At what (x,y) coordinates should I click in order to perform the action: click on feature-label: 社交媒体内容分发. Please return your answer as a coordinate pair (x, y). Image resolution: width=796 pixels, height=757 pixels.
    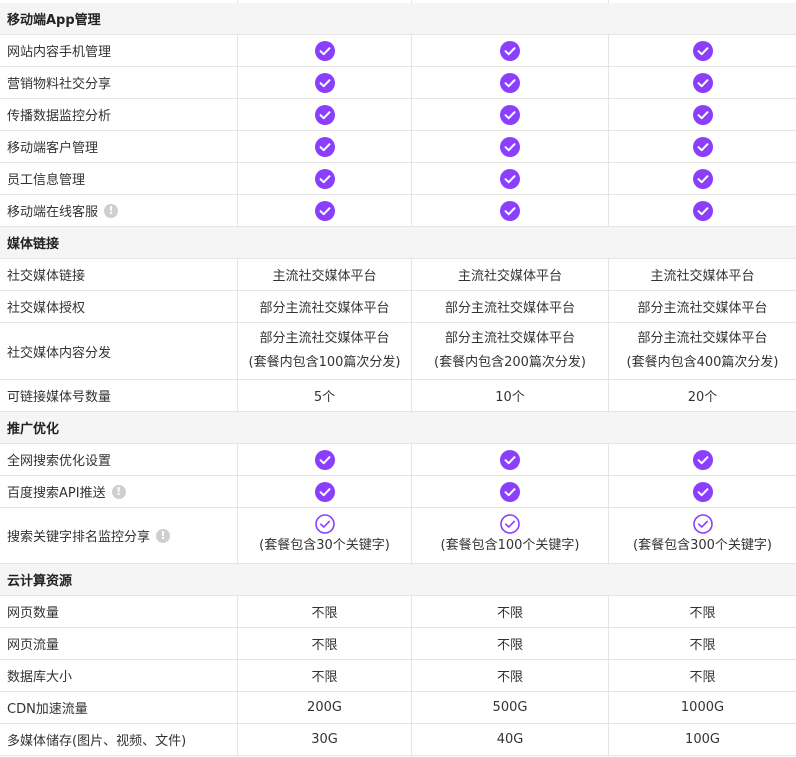
    Looking at the image, I should click on (59, 353).